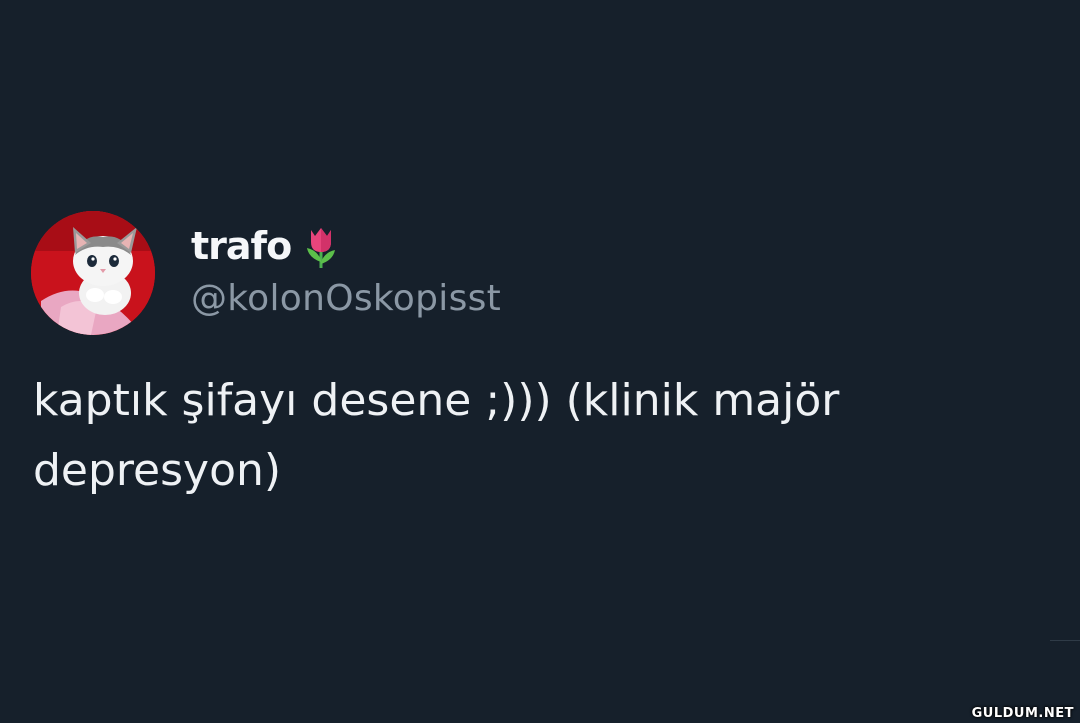 The width and height of the screenshot is (1080, 723). Describe the element at coordinates (321, 246) in the screenshot. I see `tulip-icon` at that location.